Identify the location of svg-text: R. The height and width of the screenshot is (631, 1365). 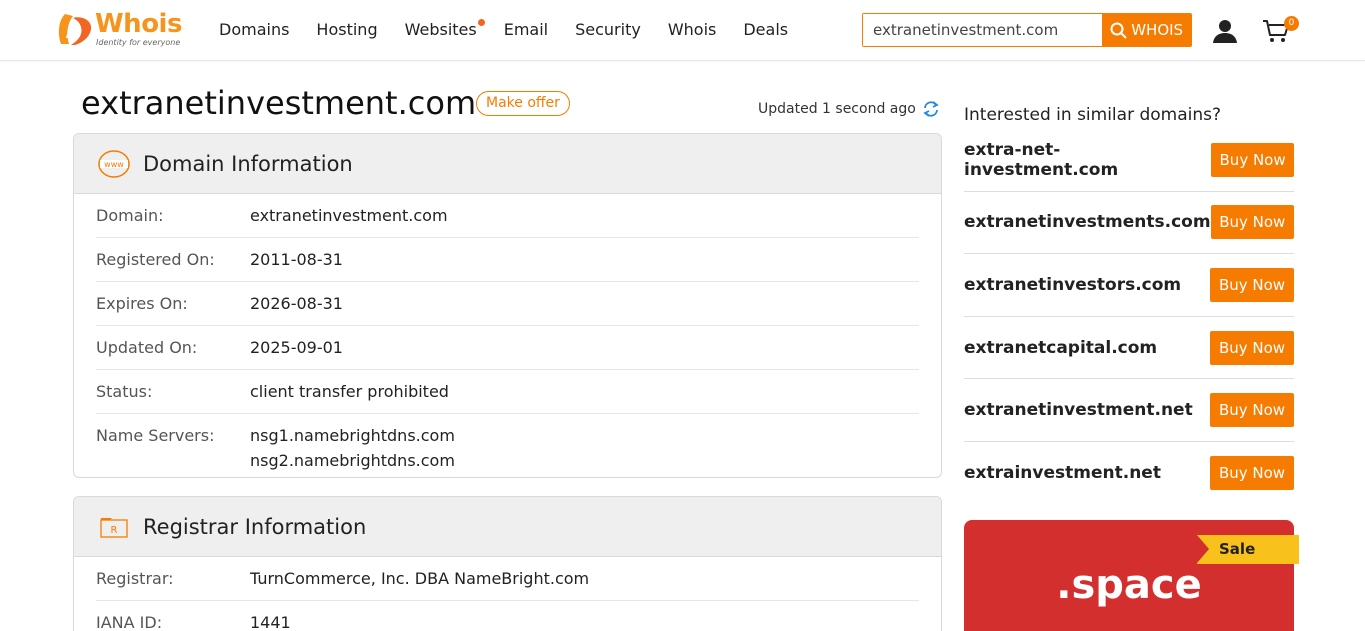
(114, 530).